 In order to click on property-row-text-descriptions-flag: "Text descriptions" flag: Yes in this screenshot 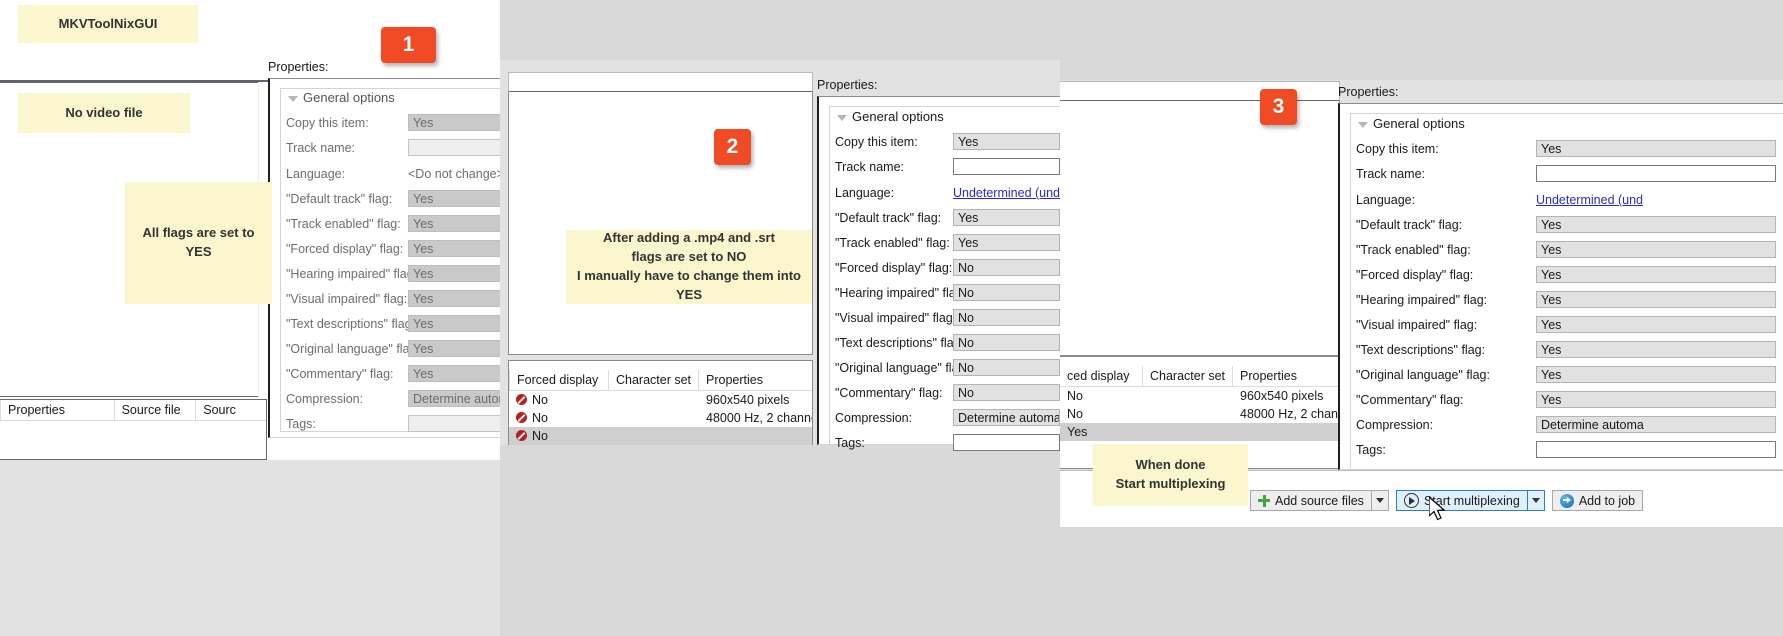, I will do `click(1566, 353)`.